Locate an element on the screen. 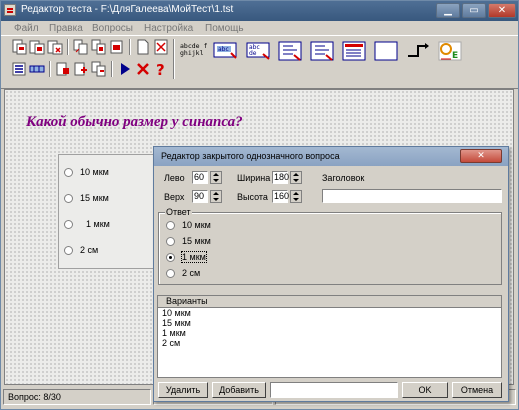 Image resolution: width=519 pixels, height=410 pixels. top-spinner is located at coordinates (216, 196).